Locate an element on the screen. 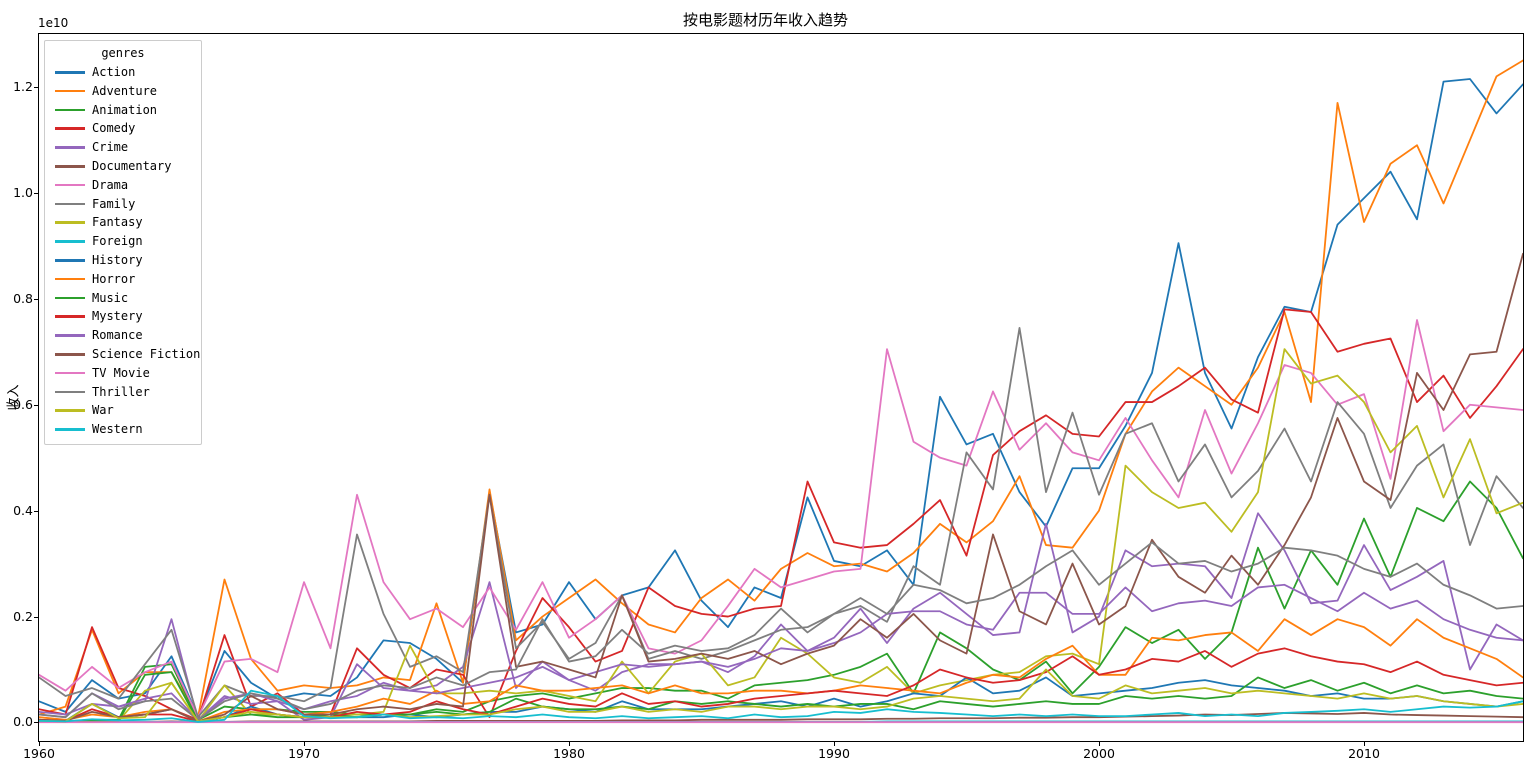 This screenshot has height=775, width=1531. legend-item: Science Fiction is located at coordinates (125, 354).